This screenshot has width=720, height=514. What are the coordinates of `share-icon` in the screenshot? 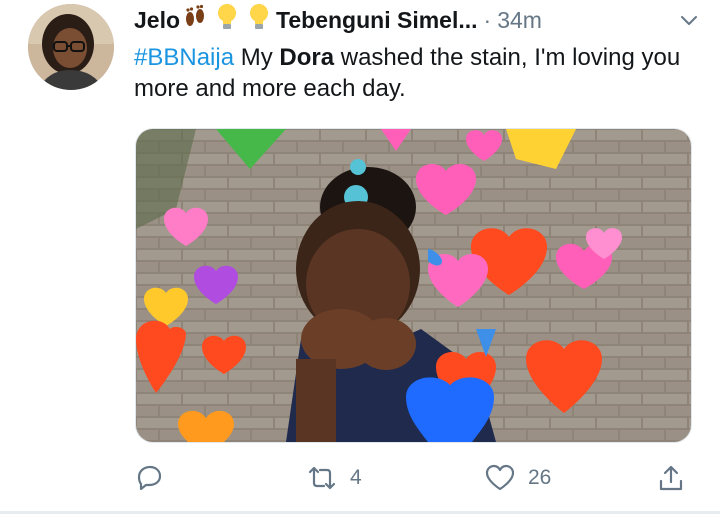 It's located at (671, 478).